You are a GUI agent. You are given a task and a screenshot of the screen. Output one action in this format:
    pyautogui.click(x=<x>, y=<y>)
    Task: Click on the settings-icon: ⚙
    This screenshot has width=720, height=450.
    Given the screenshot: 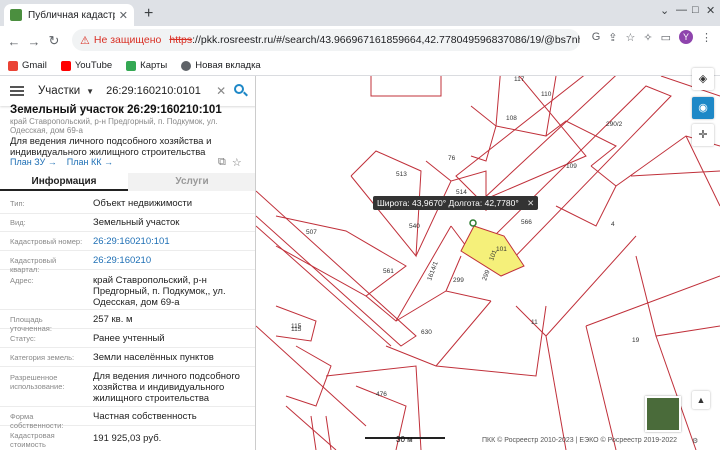 What is the action you would take?
    pyautogui.click(x=695, y=441)
    